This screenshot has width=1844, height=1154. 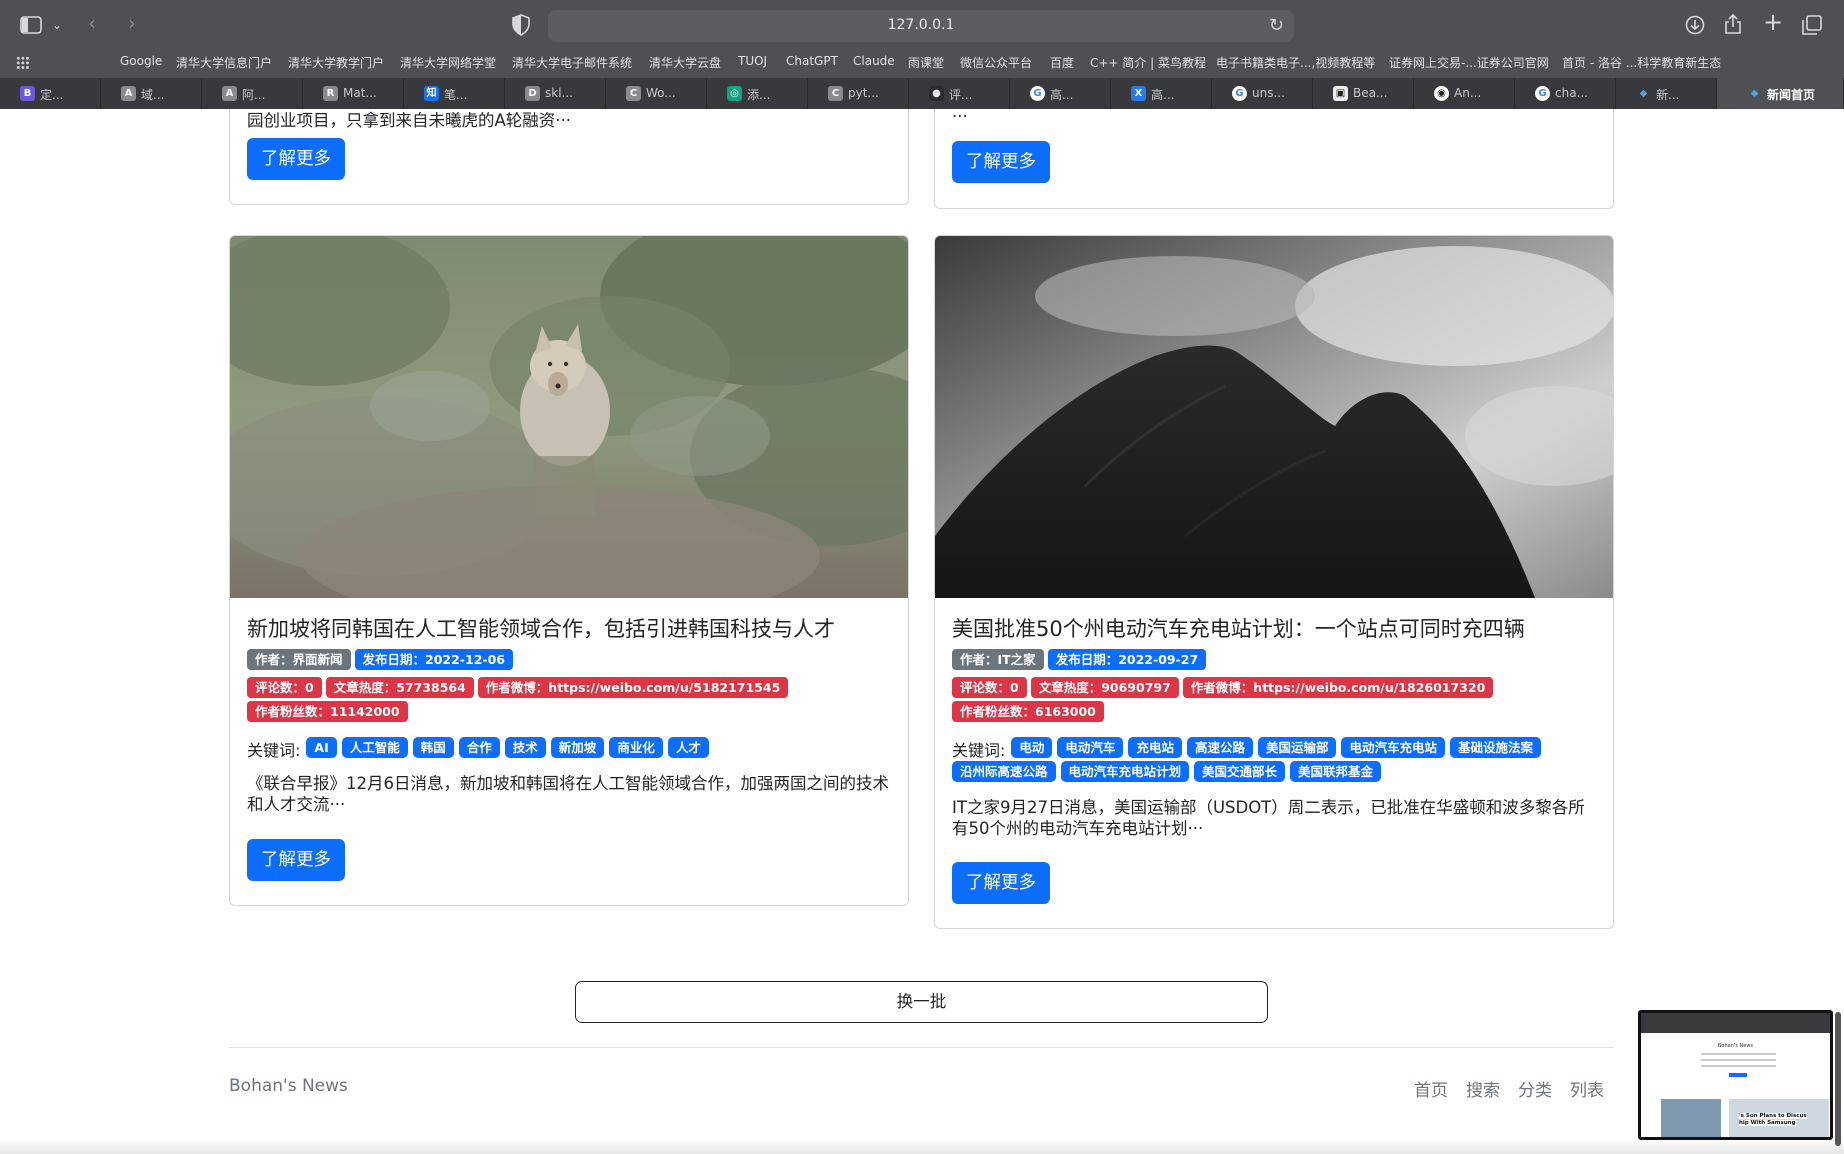 What do you see at coordinates (636, 747) in the screenshot?
I see `keyword-tag: 商业化` at bounding box center [636, 747].